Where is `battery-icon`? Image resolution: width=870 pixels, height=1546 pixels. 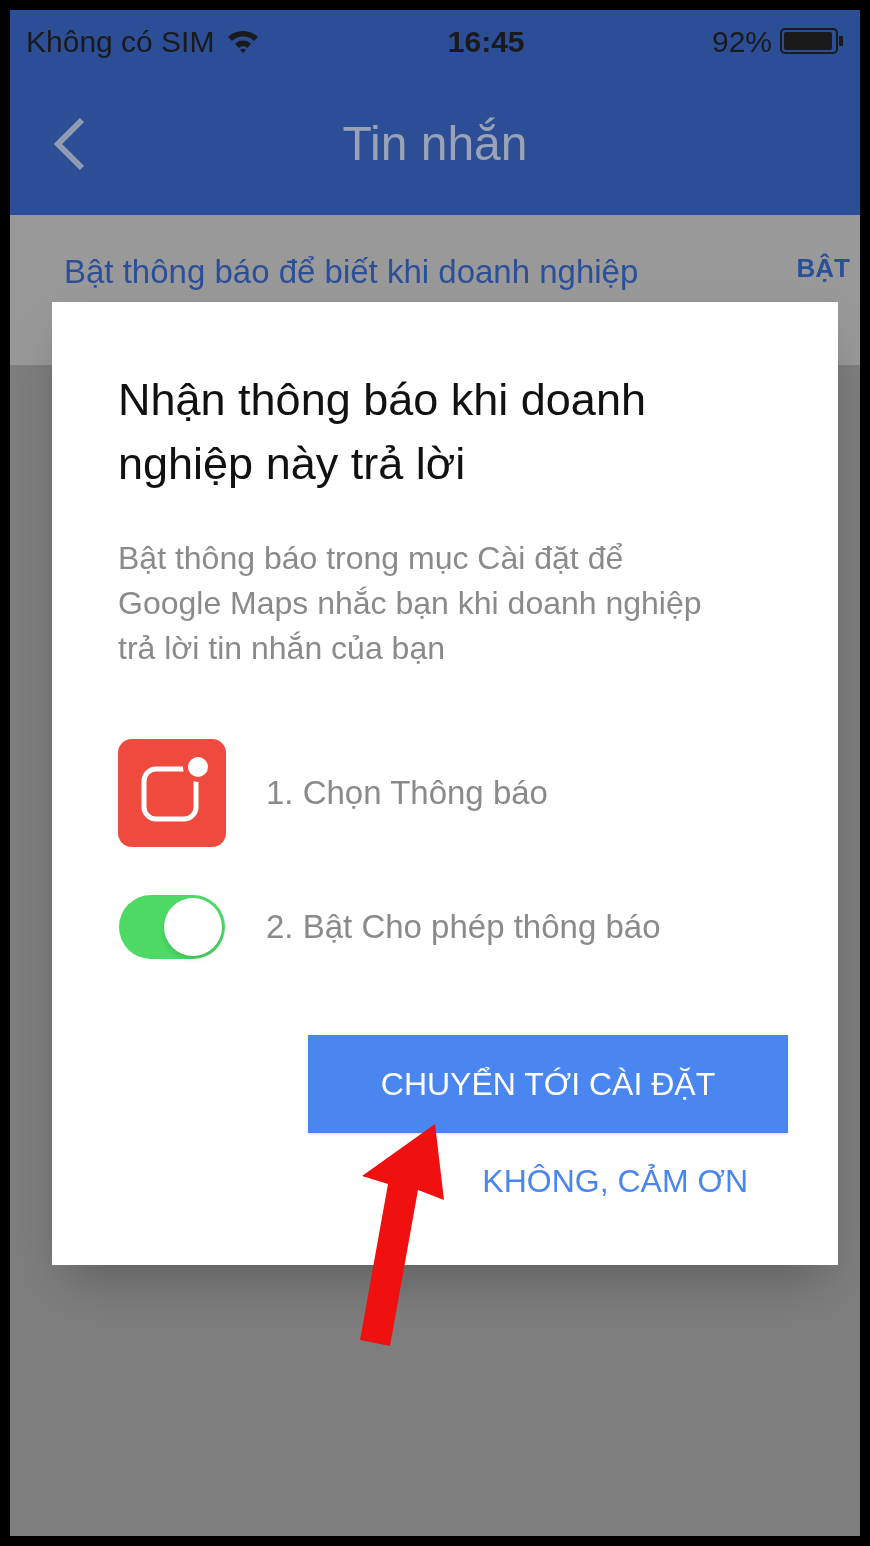 battery-icon is located at coordinates (812, 41).